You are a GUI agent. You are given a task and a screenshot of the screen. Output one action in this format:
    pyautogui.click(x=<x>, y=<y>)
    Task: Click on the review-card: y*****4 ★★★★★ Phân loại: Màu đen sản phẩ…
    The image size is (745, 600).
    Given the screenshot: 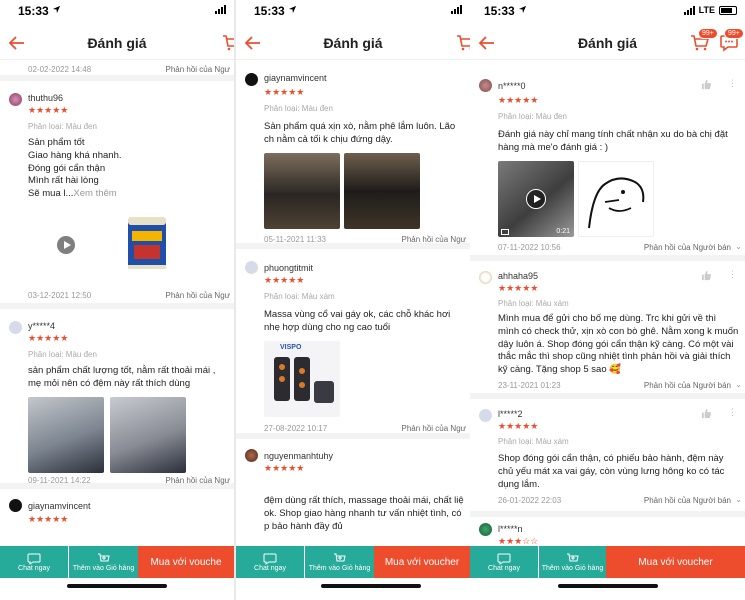 What is the action you would take?
    pyautogui.click(x=117, y=399)
    